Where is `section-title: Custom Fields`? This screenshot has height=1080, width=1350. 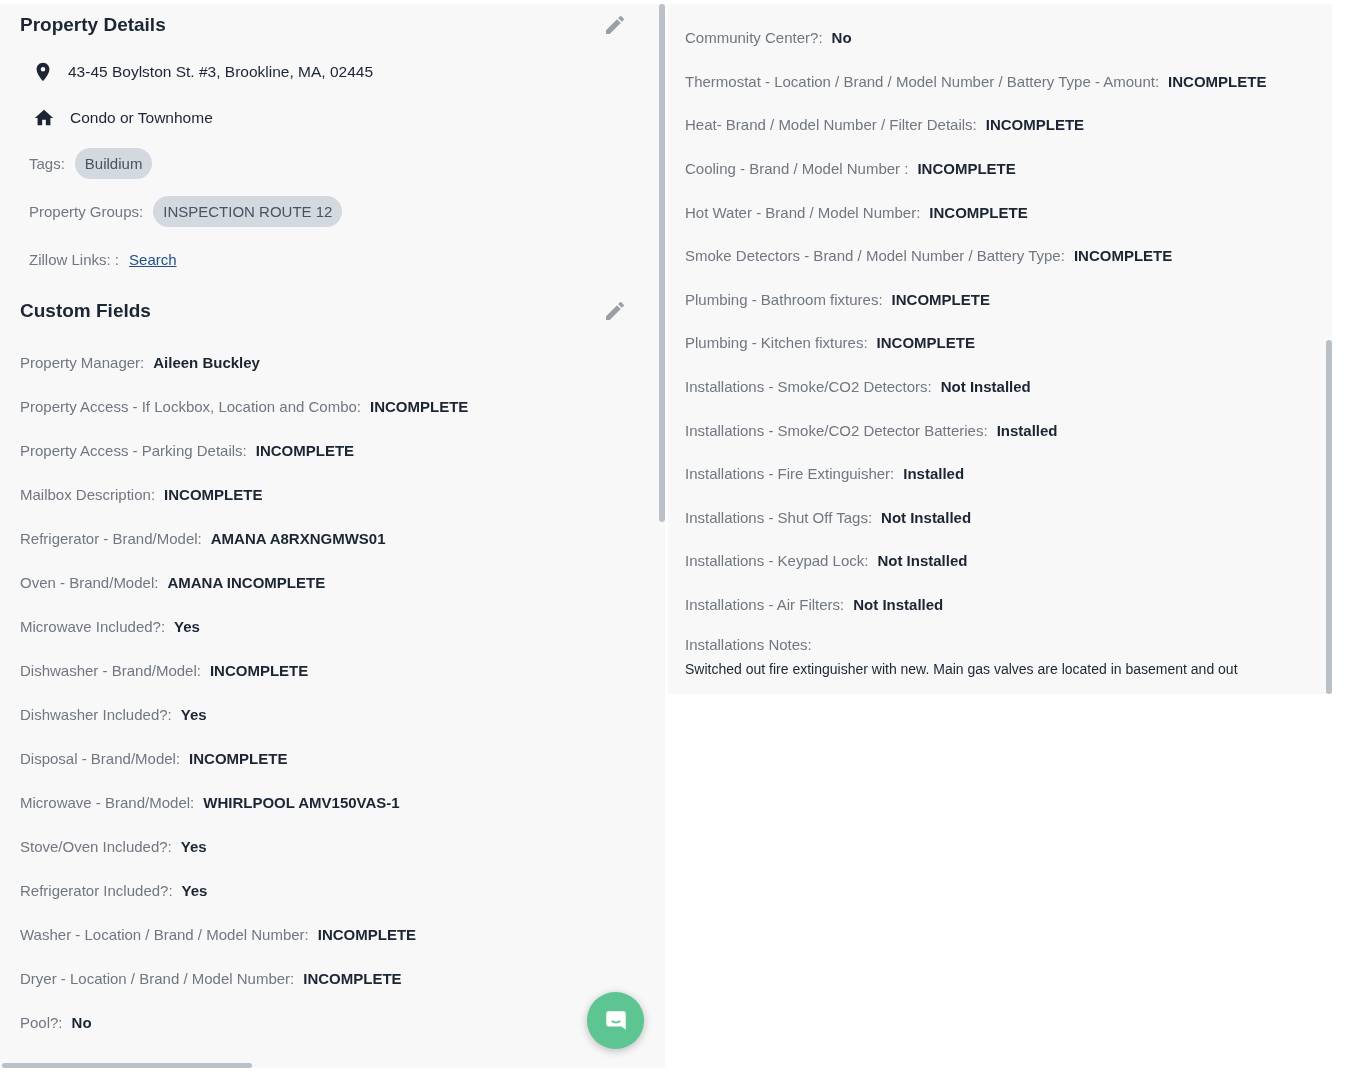 section-title: Custom Fields is located at coordinates (85, 311).